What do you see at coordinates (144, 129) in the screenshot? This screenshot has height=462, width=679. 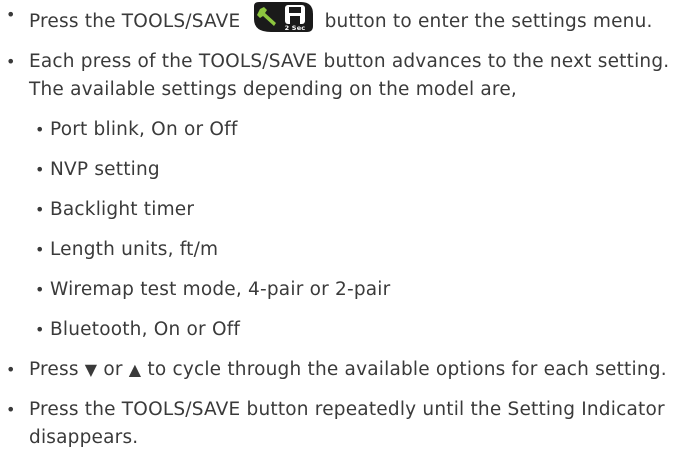 I see `subitem-text: Port blink, On or Off` at bounding box center [144, 129].